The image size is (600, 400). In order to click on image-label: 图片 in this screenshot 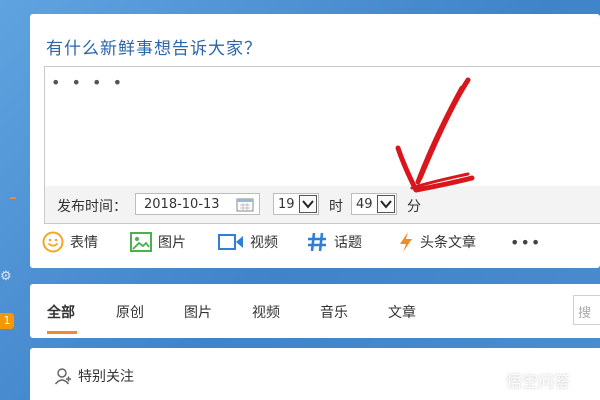, I will do `click(172, 243)`.